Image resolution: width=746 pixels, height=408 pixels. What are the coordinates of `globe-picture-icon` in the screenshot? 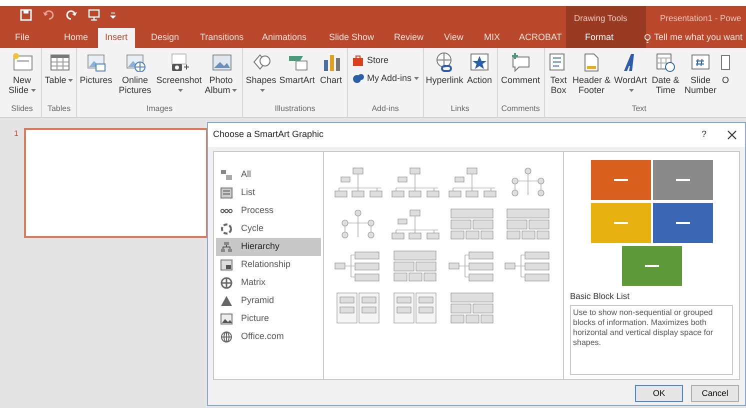 It's located at (135, 62).